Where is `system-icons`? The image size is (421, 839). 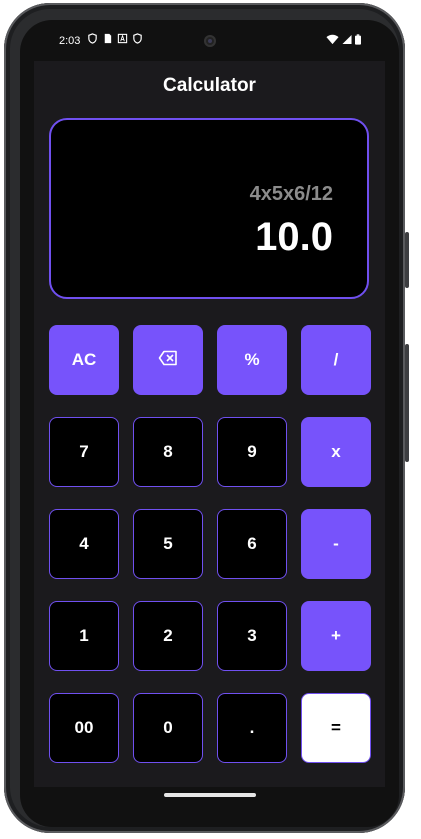
system-icons is located at coordinates (343, 41).